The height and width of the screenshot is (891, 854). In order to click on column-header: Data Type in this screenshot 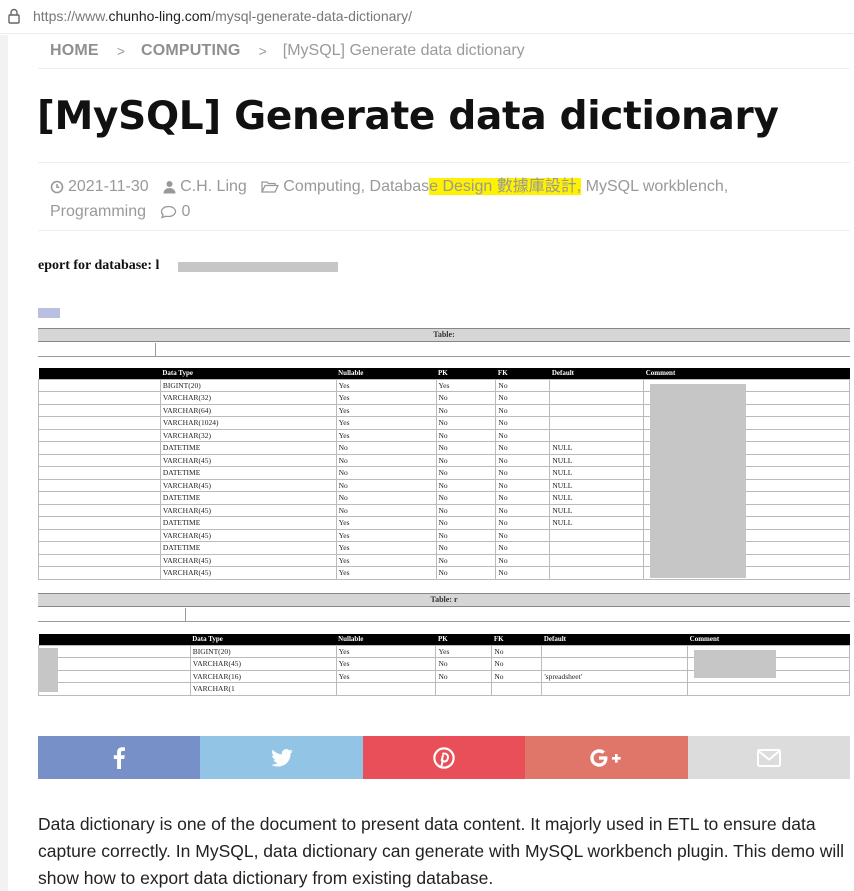, I will do `click(248, 373)`.